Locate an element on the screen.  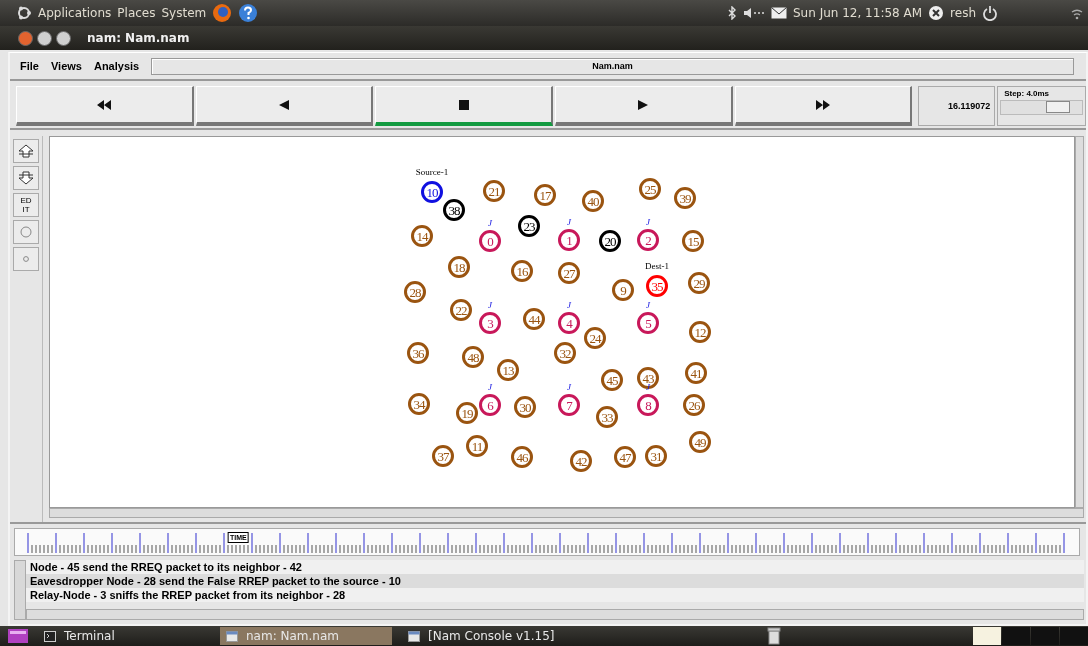
window-icon is located at coordinates (232, 636).